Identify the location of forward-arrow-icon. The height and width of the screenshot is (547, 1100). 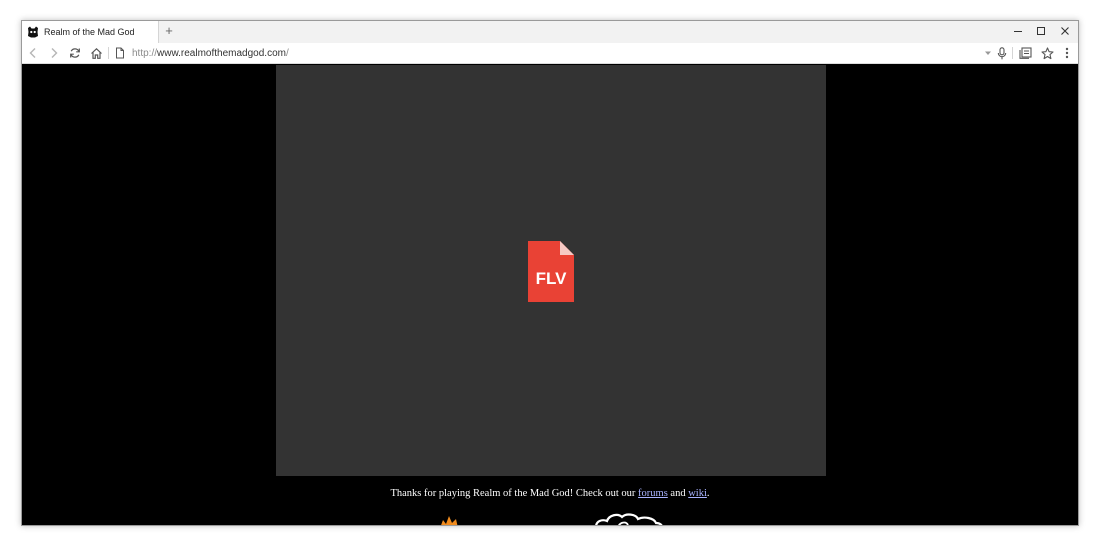
(54, 53).